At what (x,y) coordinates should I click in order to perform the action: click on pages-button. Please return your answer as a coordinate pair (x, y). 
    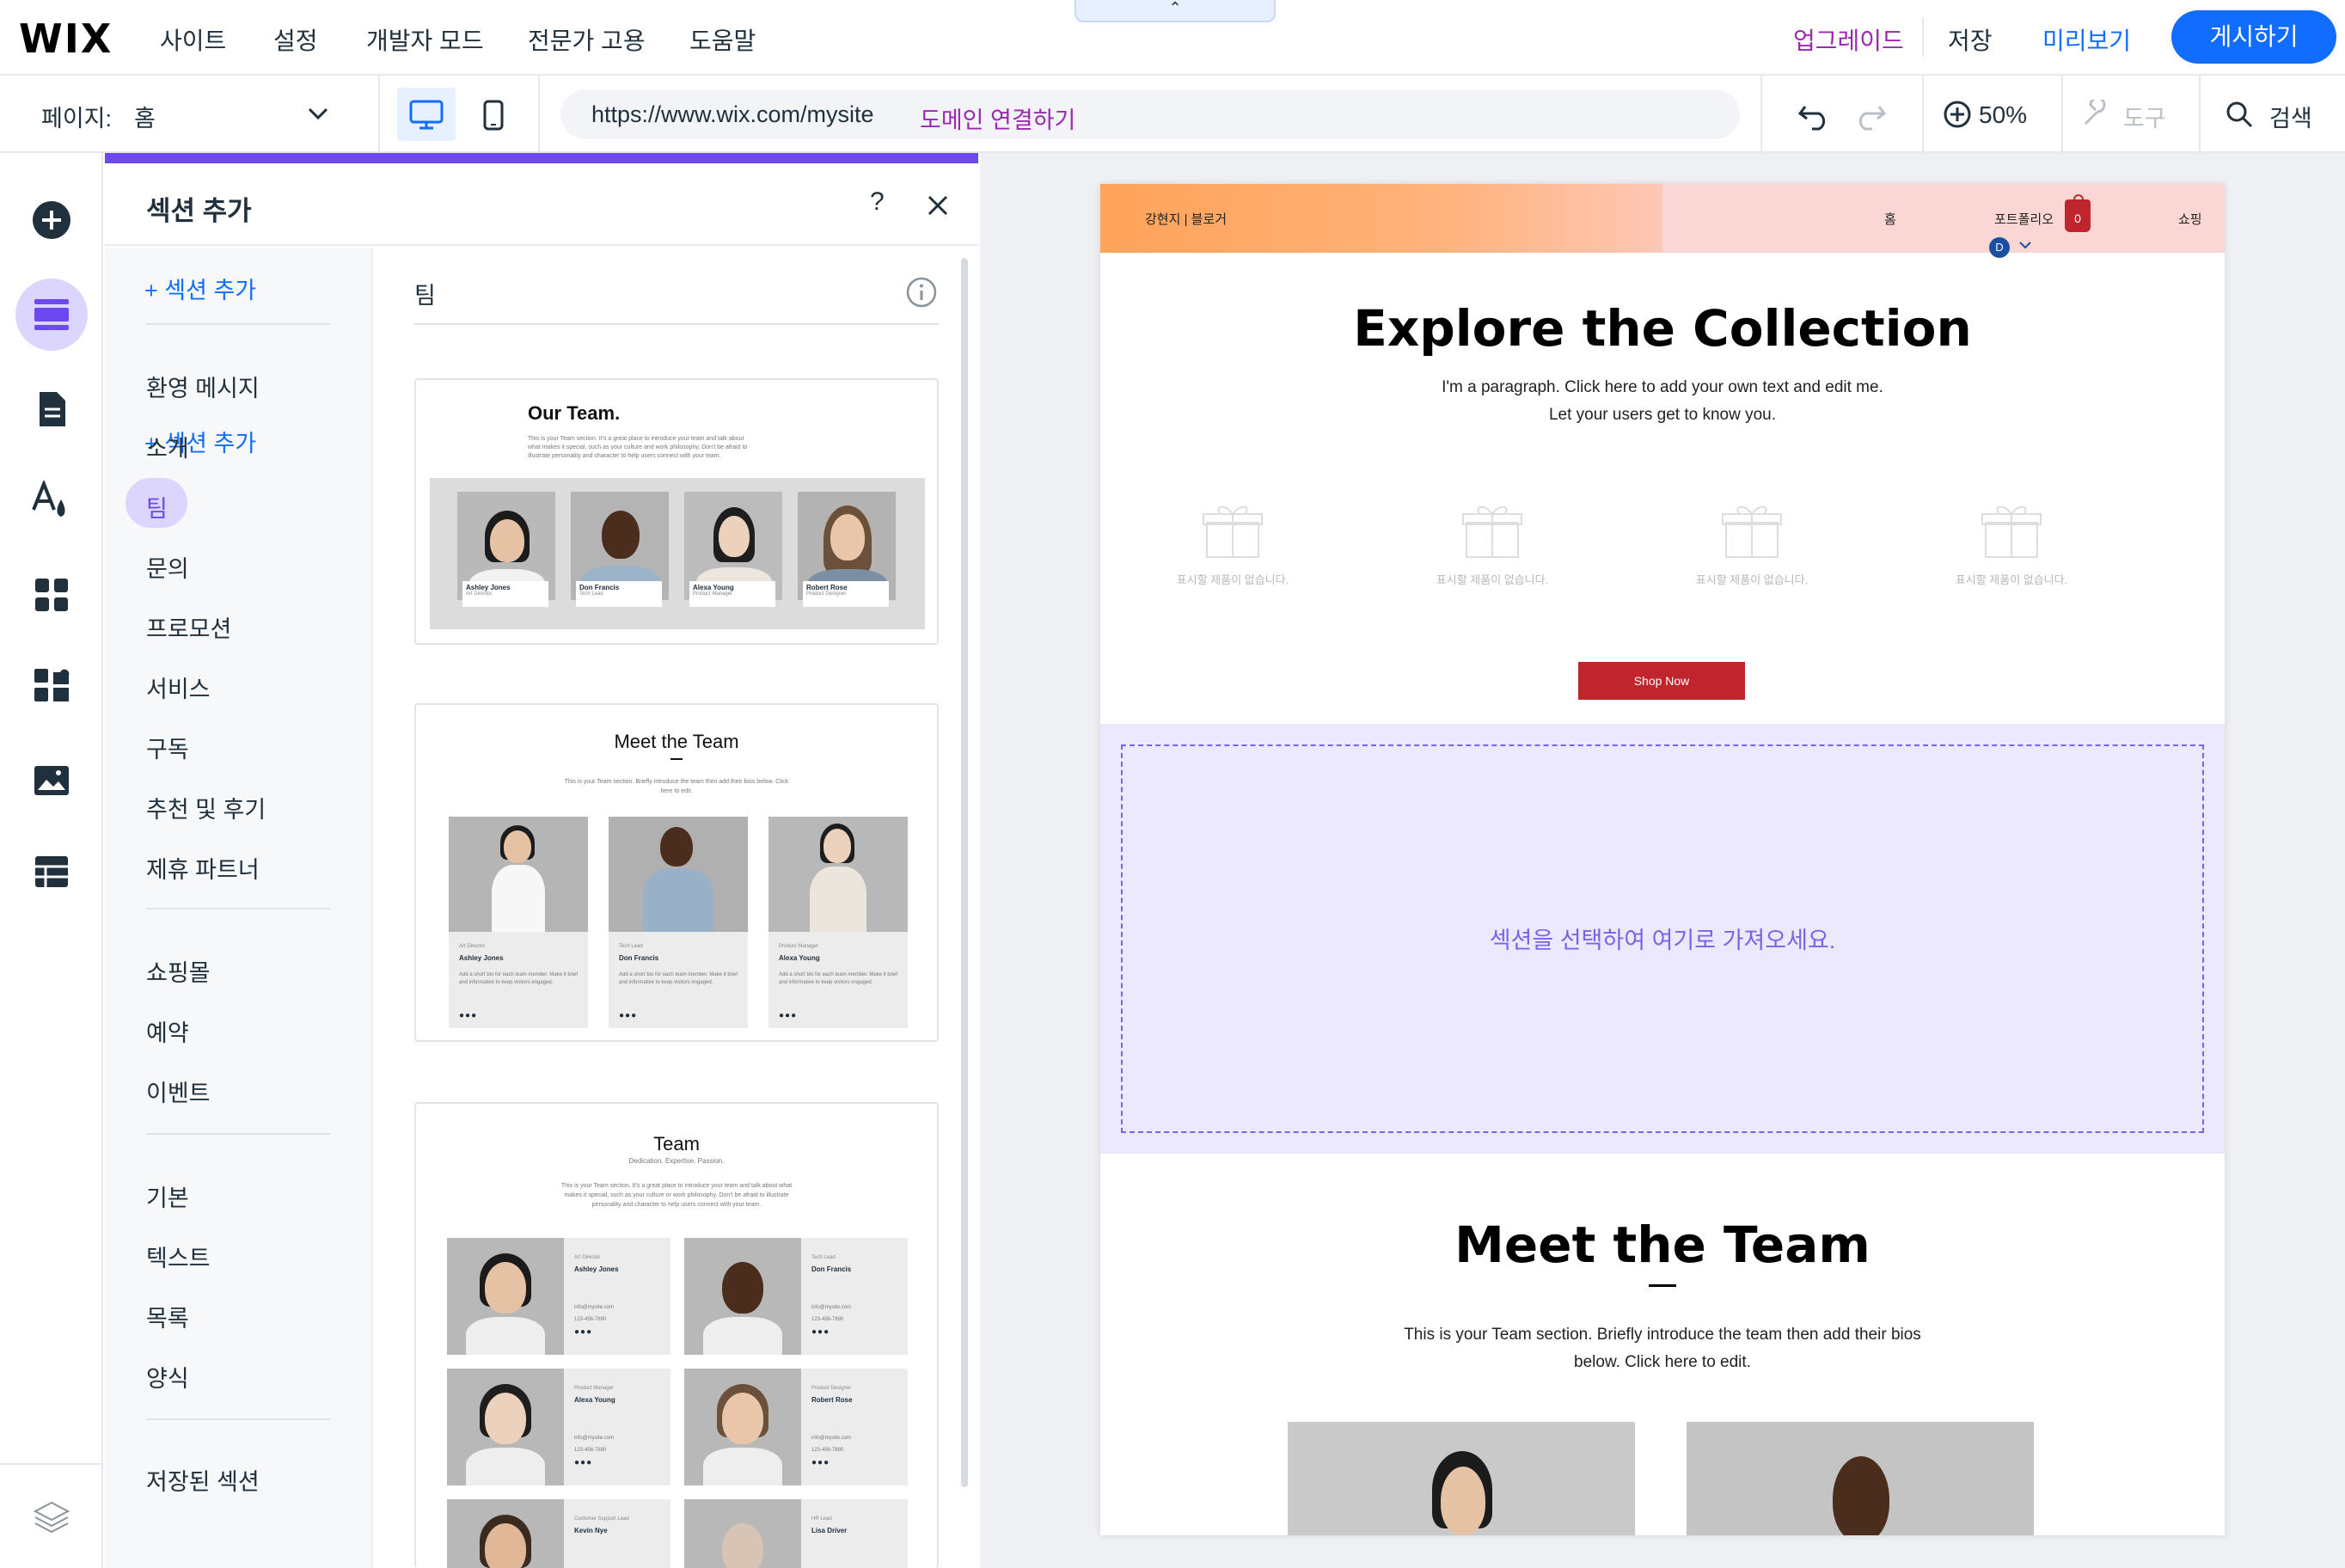
    Looking at the image, I should click on (52, 409).